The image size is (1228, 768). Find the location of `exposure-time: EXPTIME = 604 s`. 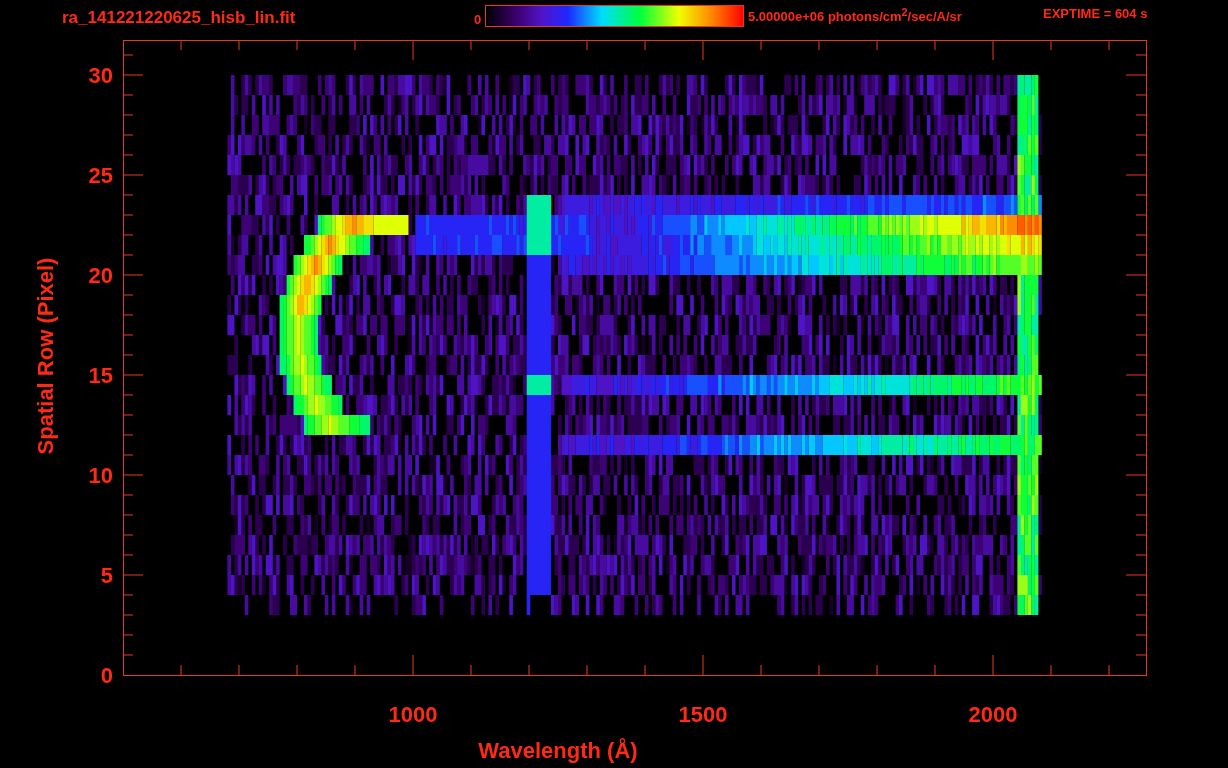

exposure-time: EXPTIME = 604 s is located at coordinates (1095, 13).